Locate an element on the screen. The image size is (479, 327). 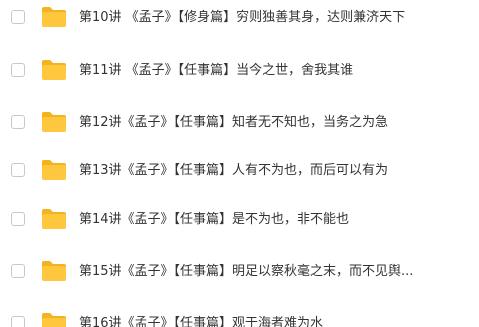
file-name: 第12讲《孟子》【任事篇】知者无不知也，当务之为急 is located at coordinates (275, 123).